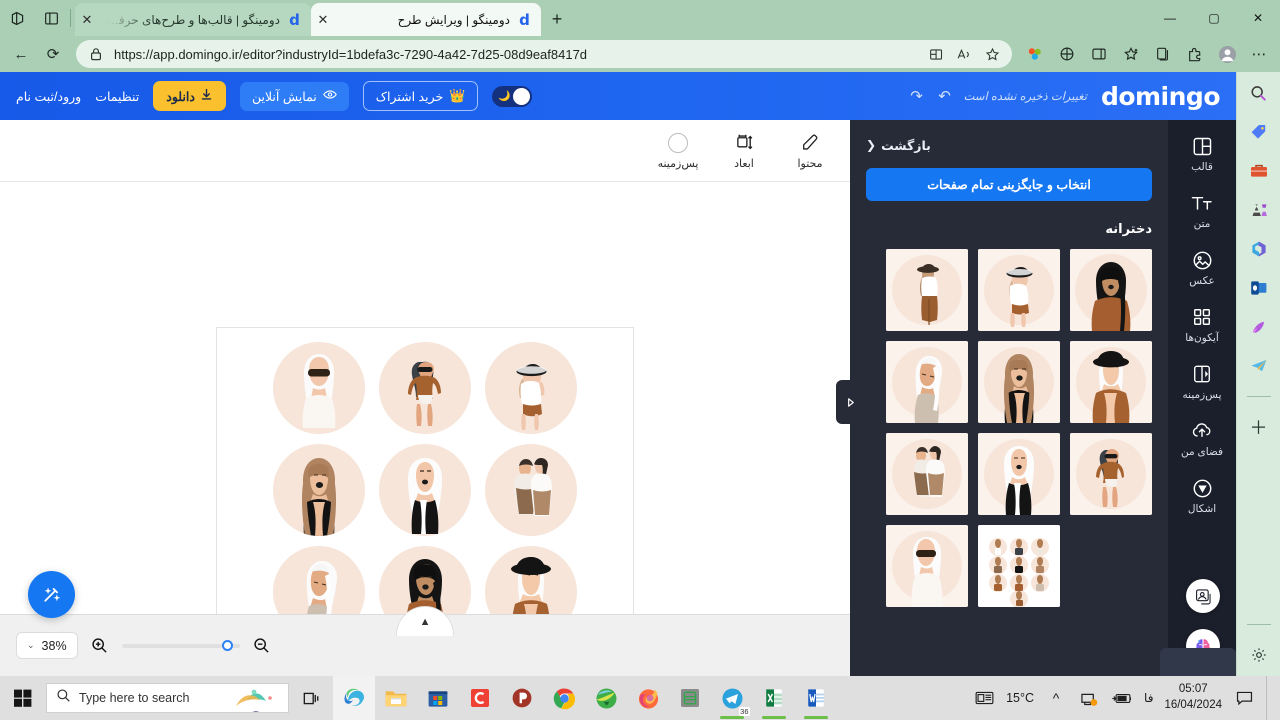  What do you see at coordinates (1214, 18) in the screenshot?
I see `window-maximize-button: ▢` at bounding box center [1214, 18].